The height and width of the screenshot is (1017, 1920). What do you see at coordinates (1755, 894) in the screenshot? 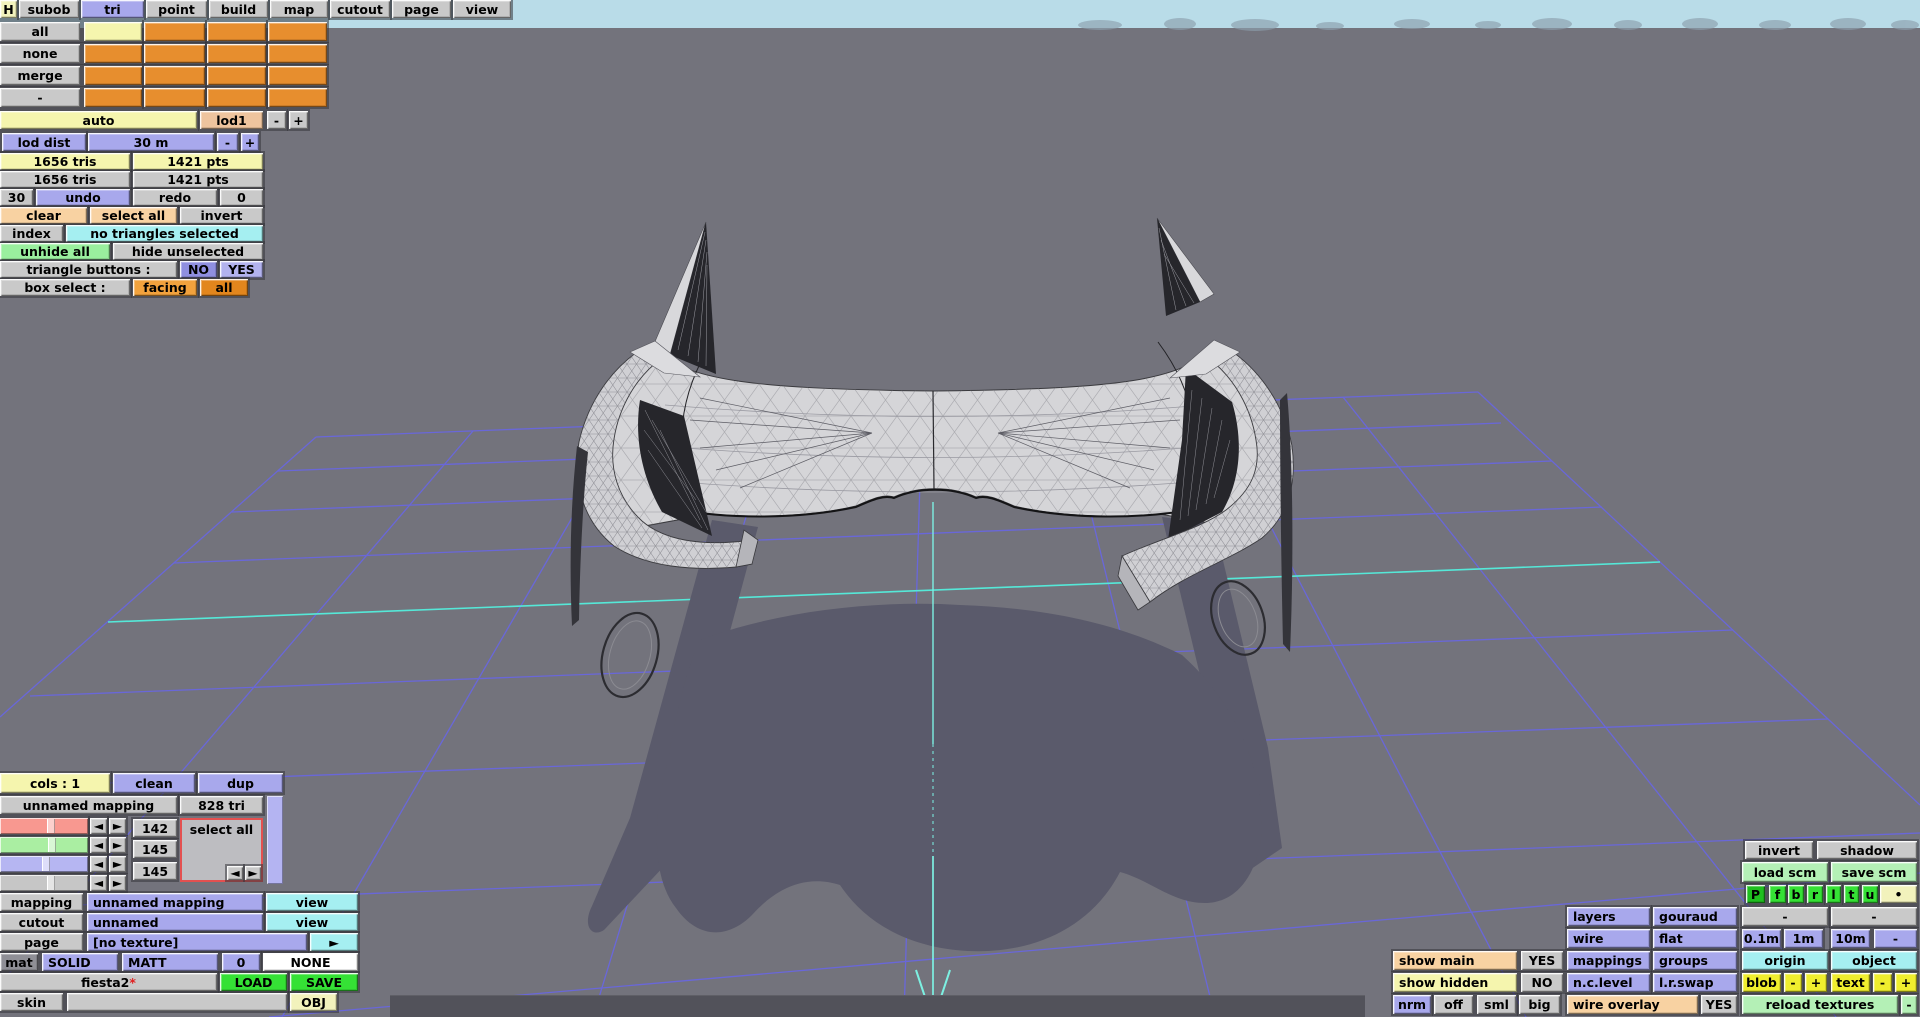
I see `proj-p-button: P` at bounding box center [1755, 894].